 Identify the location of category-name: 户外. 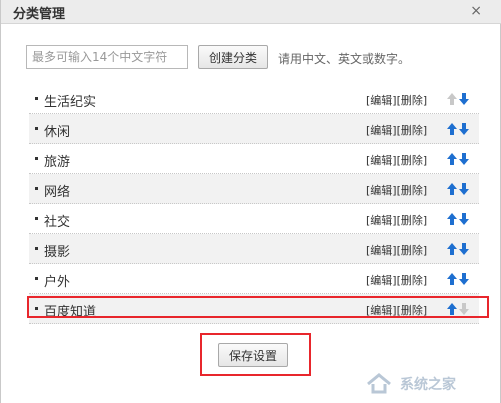
(57, 282).